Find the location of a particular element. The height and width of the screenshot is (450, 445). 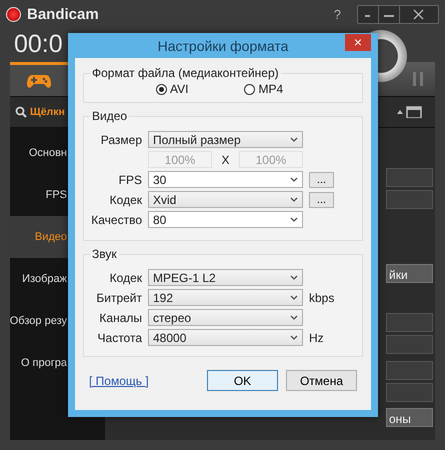

sidebar-item: FPS is located at coordinates (39, 195).